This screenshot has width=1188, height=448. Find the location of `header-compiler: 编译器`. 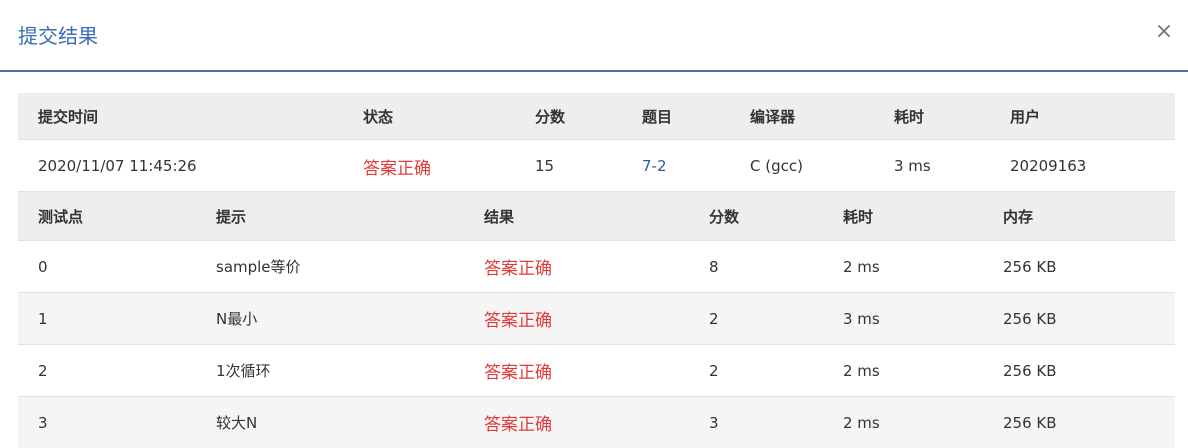

header-compiler: 编译器 is located at coordinates (802, 116).